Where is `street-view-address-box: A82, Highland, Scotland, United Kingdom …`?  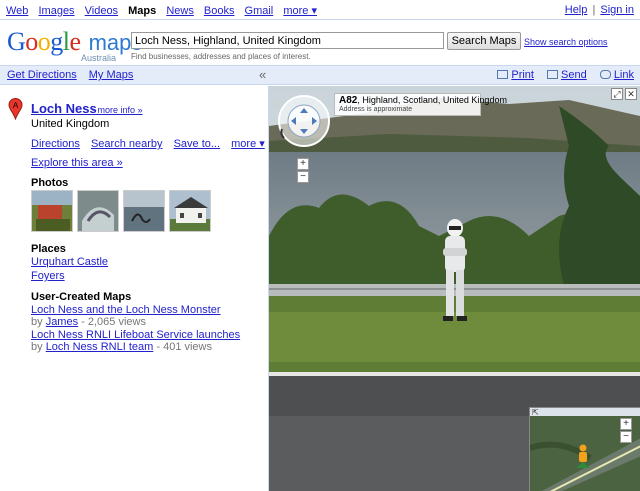 street-view-address-box: A82, Highland, Scotland, United Kingdom … is located at coordinates (420, 104).